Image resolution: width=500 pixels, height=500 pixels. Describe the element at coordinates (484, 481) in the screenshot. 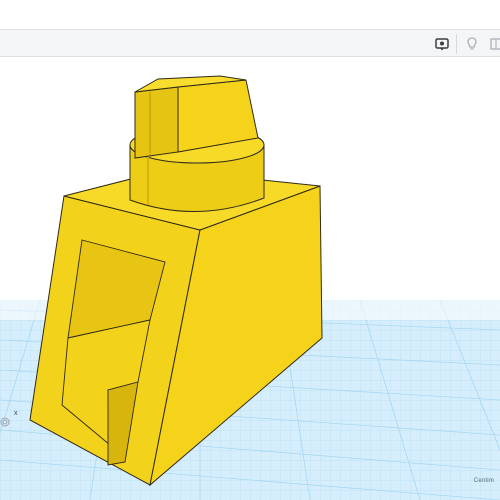

I see `units-label: Centim` at that location.